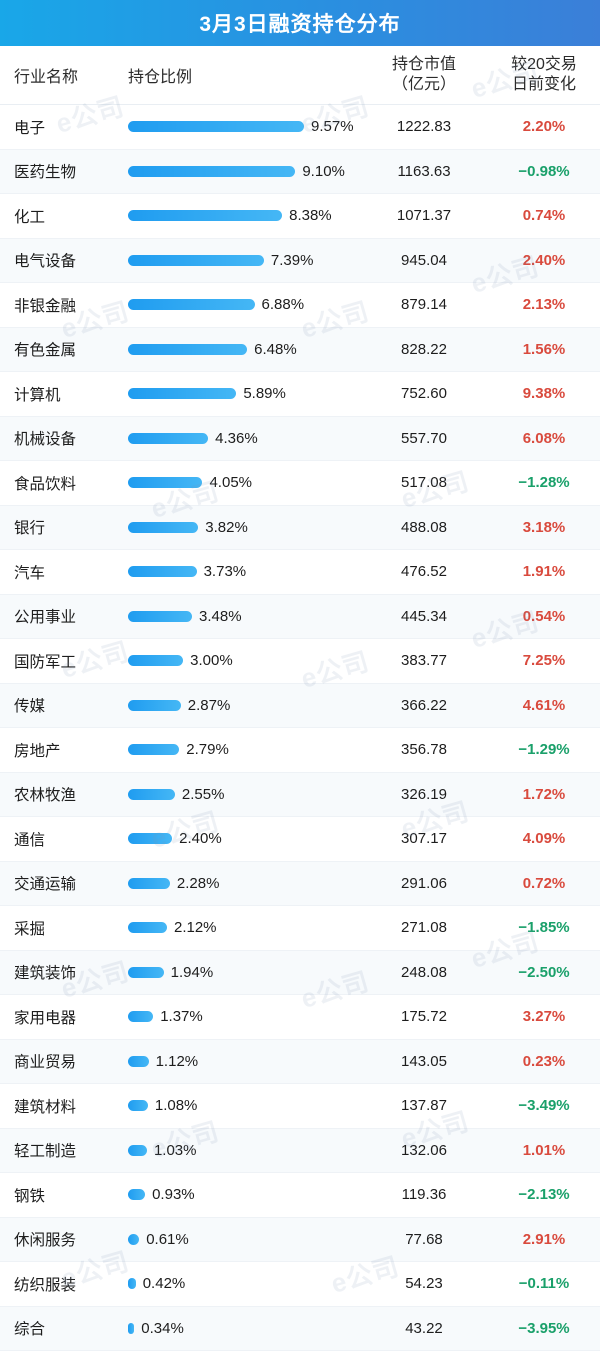  I want to click on ratio-label: 0.93%, so click(173, 1194).